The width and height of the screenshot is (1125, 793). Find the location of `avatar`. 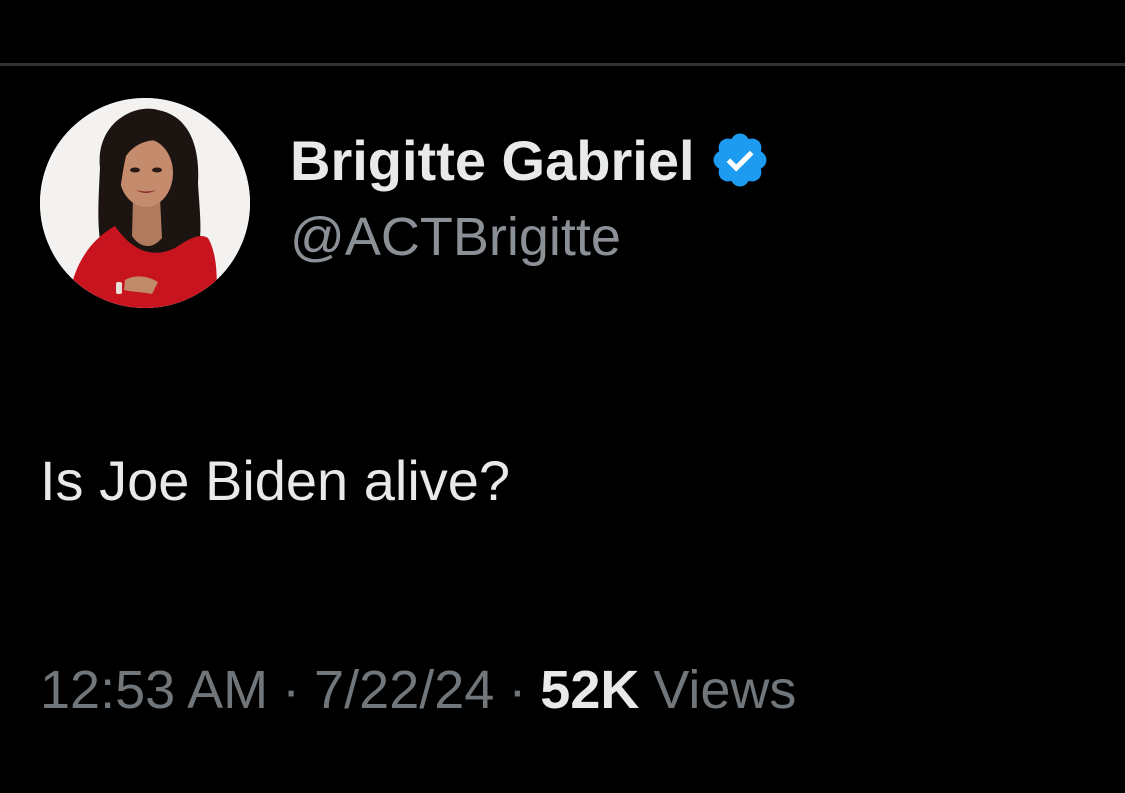

avatar is located at coordinates (145, 203).